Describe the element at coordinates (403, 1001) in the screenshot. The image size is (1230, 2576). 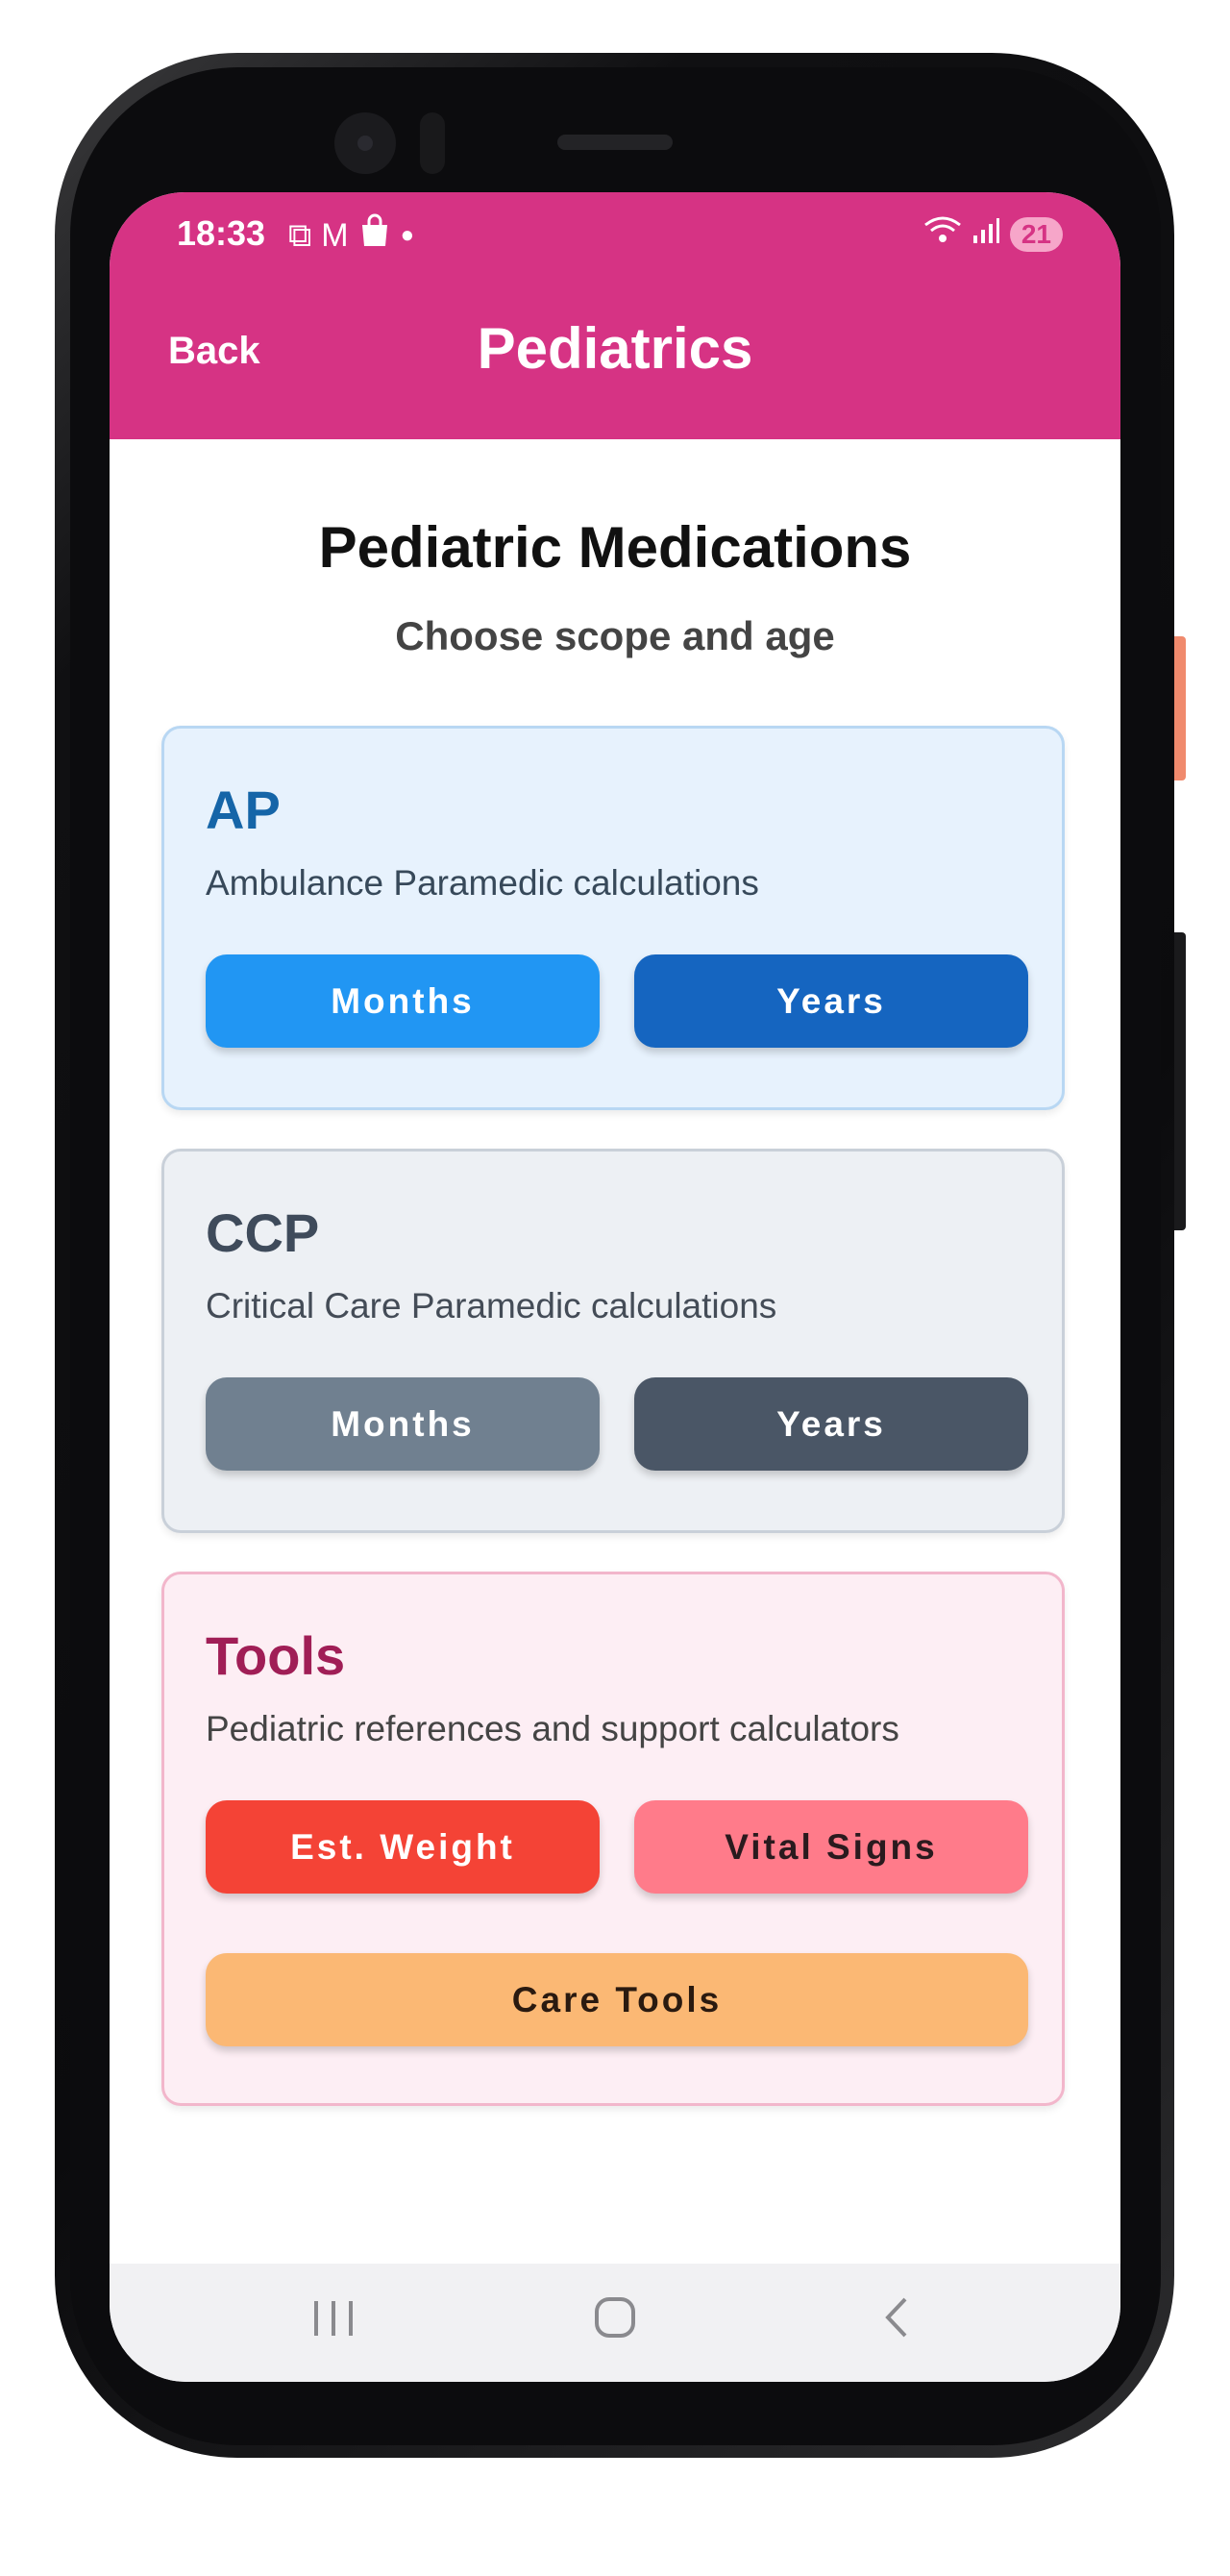
I see `ap-months-button: Months` at that location.